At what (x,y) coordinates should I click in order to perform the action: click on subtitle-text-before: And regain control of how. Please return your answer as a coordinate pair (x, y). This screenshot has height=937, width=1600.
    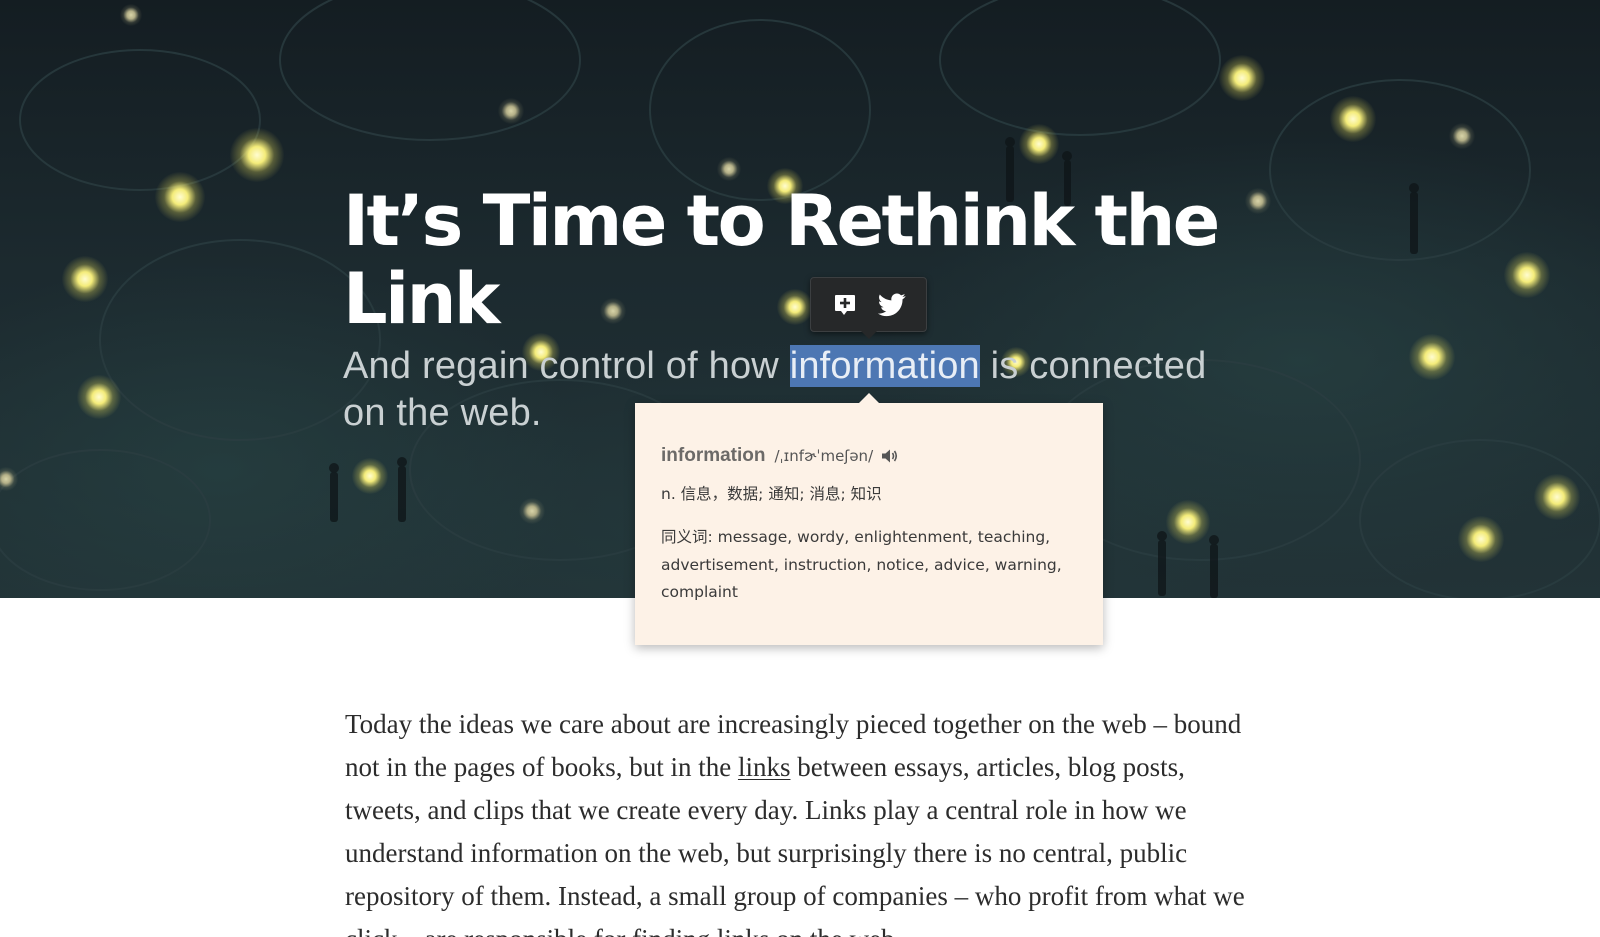
    Looking at the image, I should click on (566, 366).